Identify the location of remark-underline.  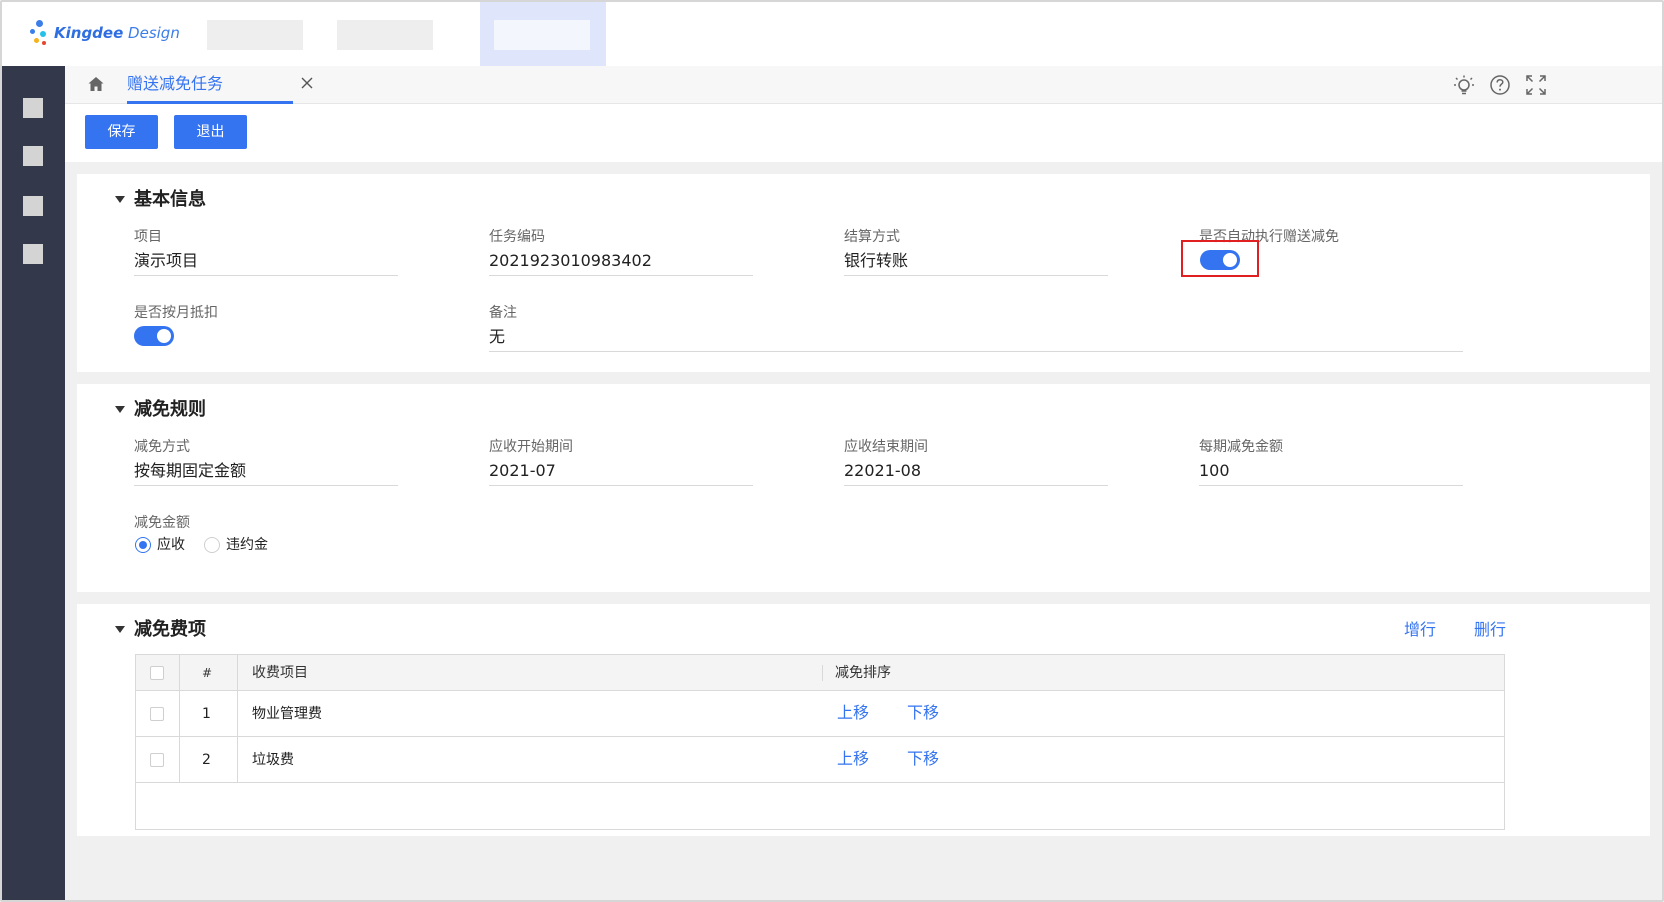
(976, 351).